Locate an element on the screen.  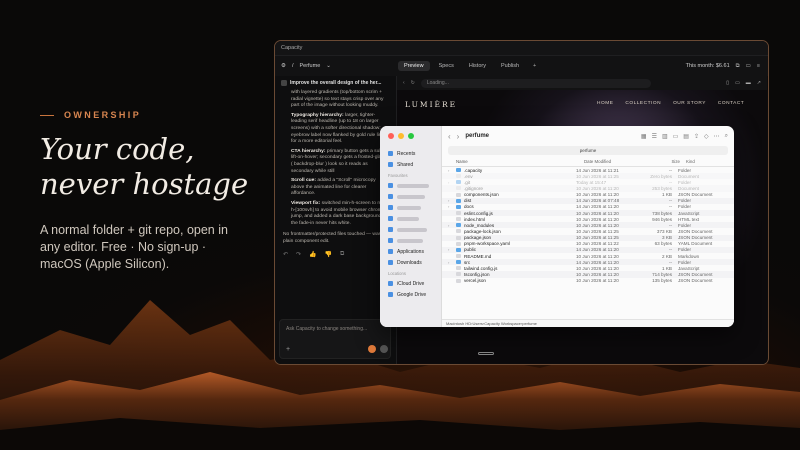
group-icon: ▤ is located at coordinates (686, 136).